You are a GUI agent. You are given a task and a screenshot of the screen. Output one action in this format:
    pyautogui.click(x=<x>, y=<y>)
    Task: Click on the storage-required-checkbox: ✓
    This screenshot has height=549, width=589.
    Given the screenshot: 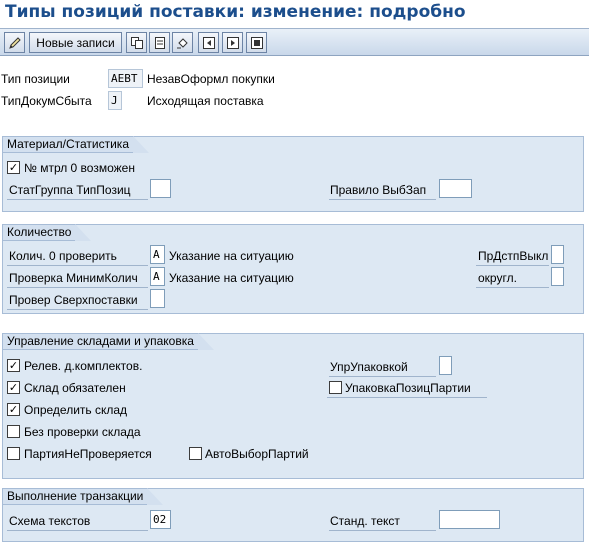 What is the action you would take?
    pyautogui.click(x=13, y=387)
    